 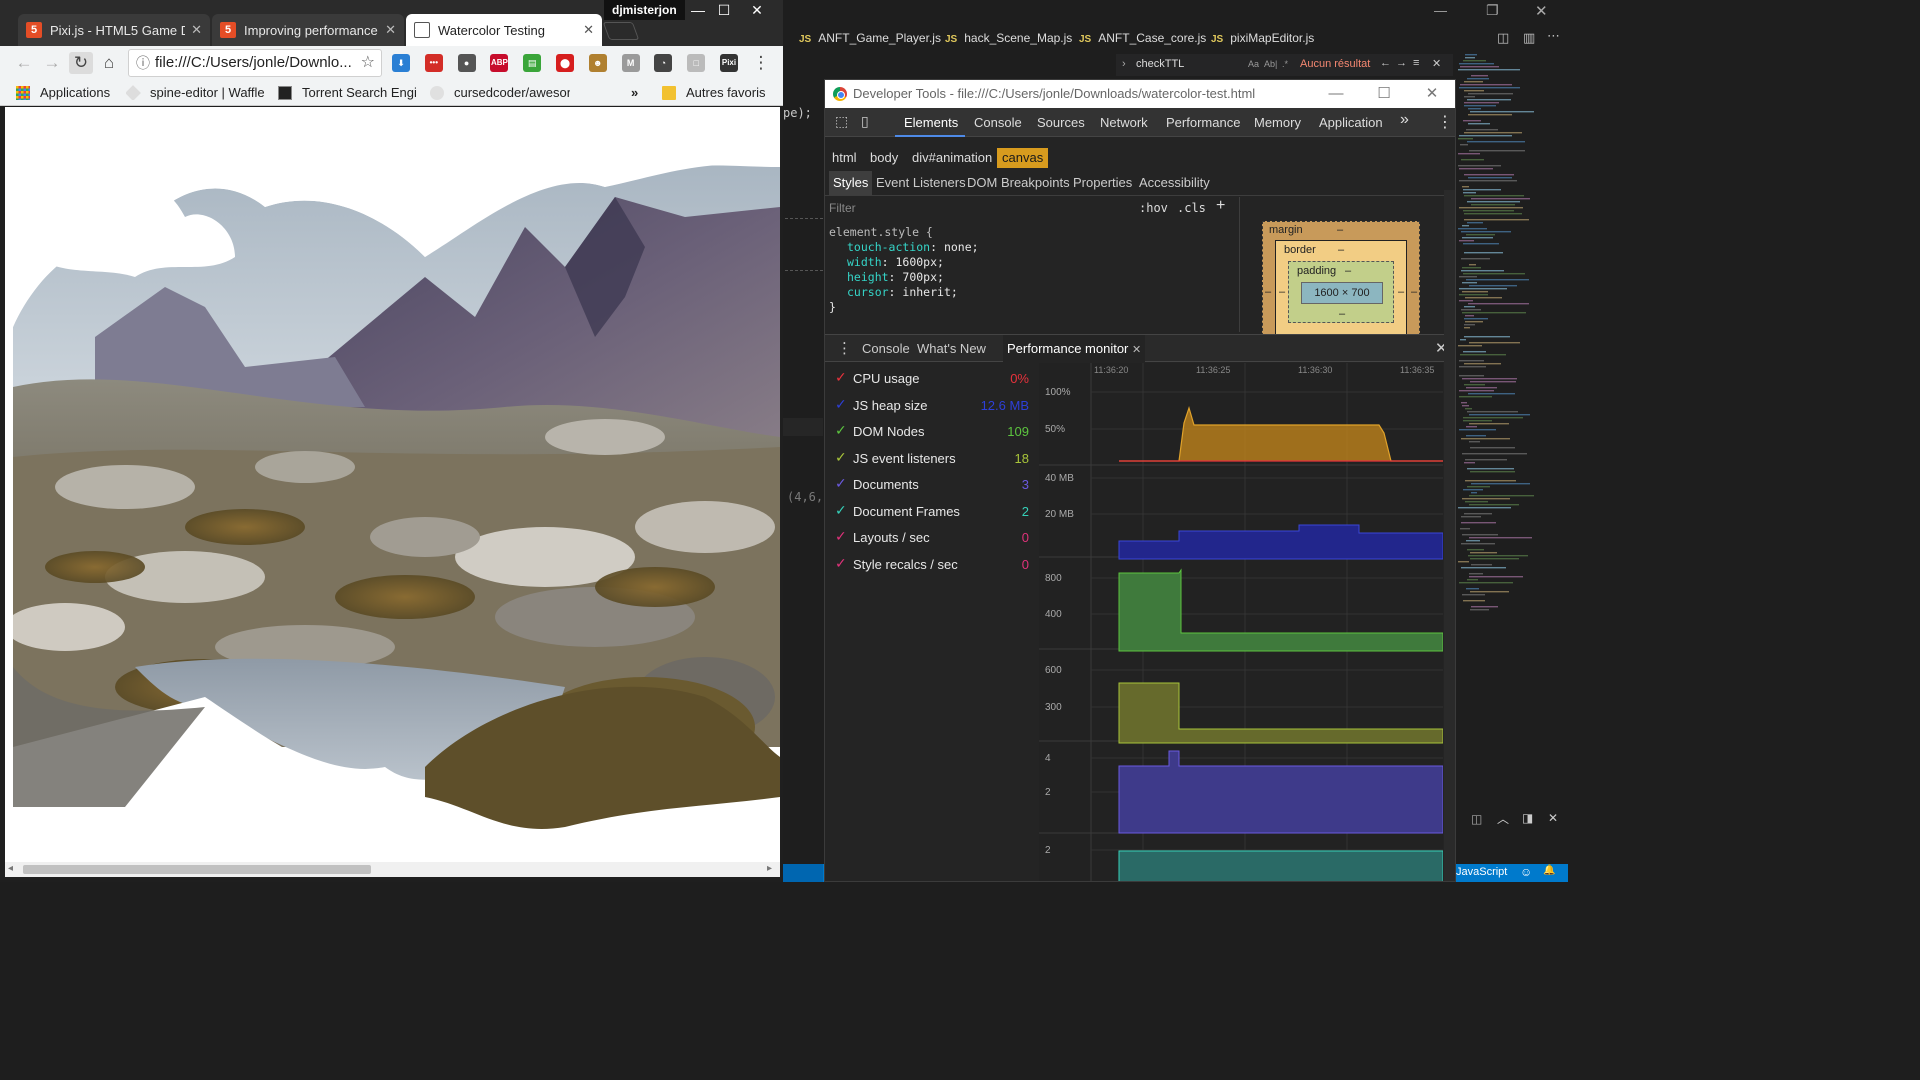 I want to click on editor-tab: JS ANFT_Game_Player.js, so click(x=870, y=38).